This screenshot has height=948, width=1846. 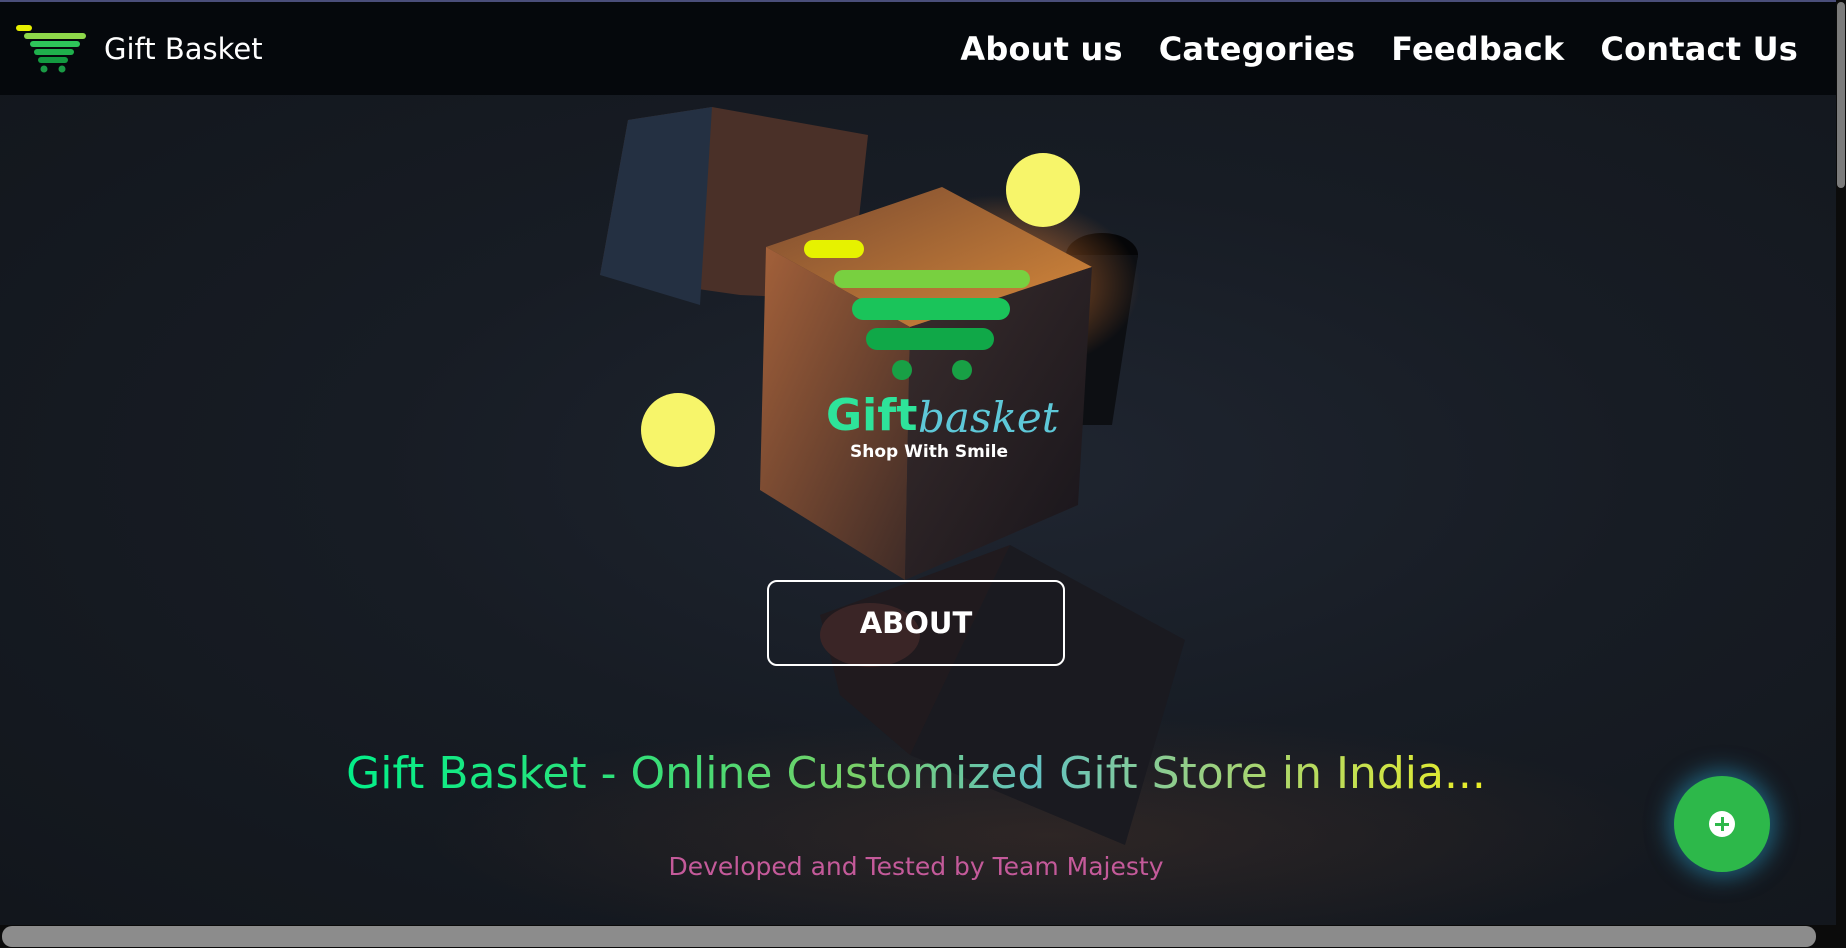 What do you see at coordinates (916, 866) in the screenshot?
I see `developer-credit: Developed and Tested by Team Majesty` at bounding box center [916, 866].